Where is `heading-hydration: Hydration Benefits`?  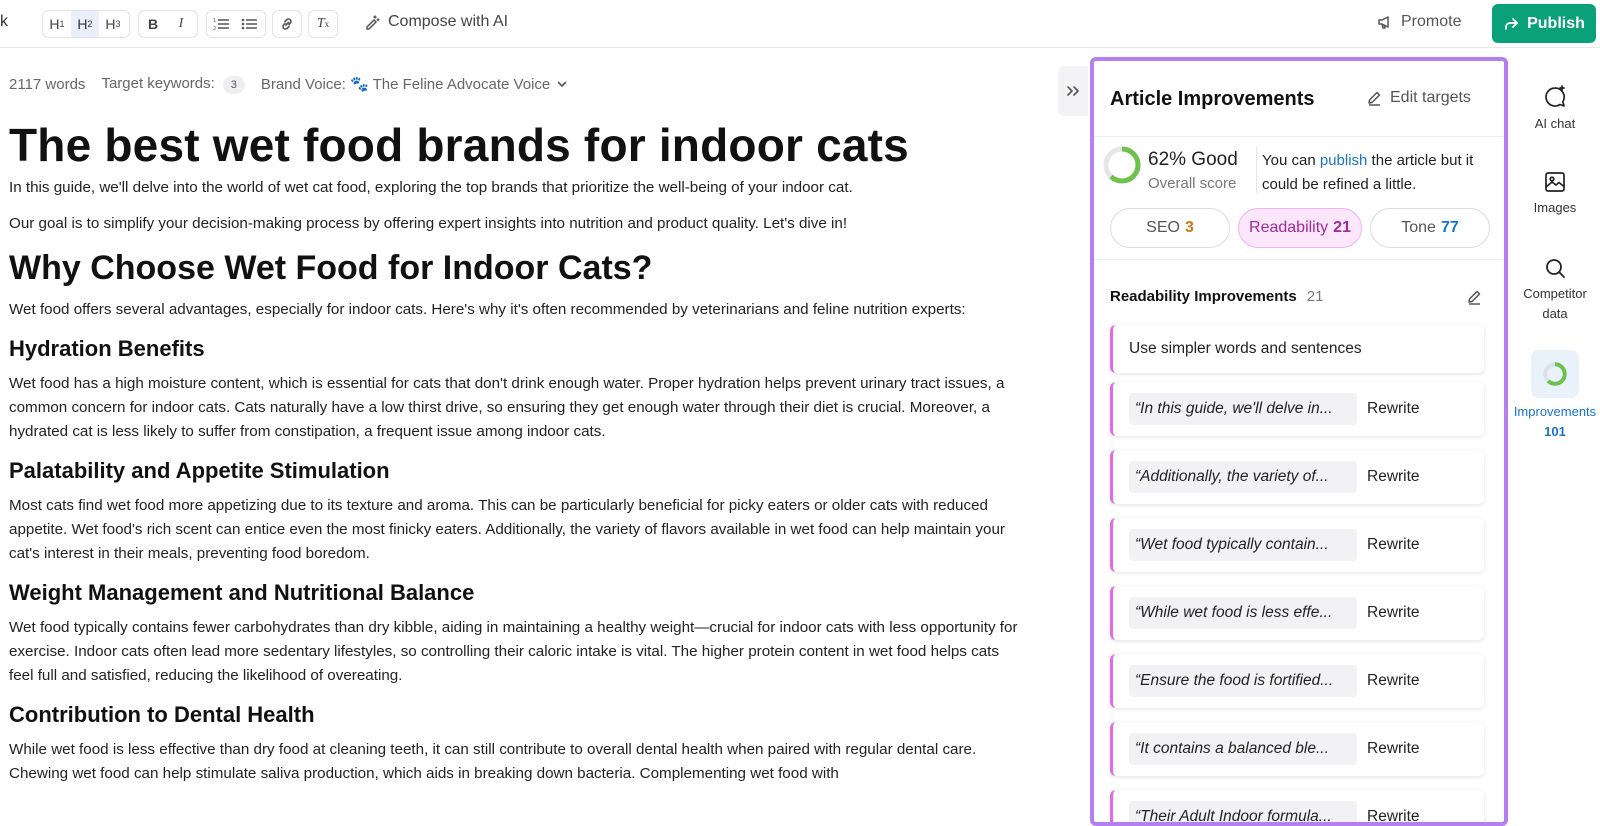
heading-hydration: Hydration Benefits is located at coordinates (517, 349).